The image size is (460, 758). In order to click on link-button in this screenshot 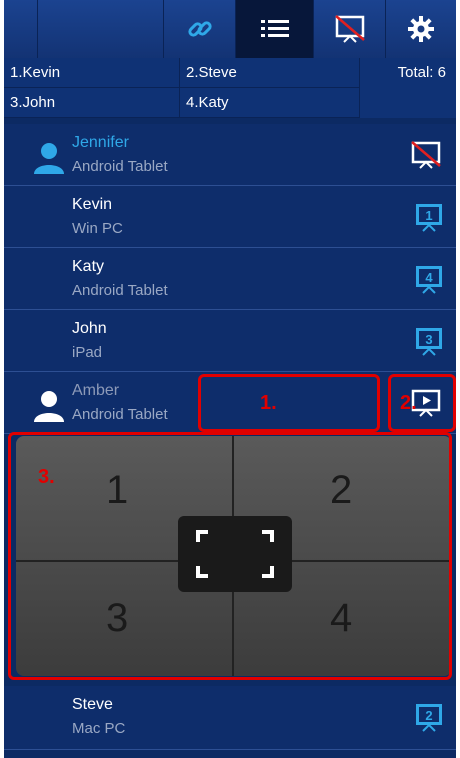, I will do `click(200, 29)`.